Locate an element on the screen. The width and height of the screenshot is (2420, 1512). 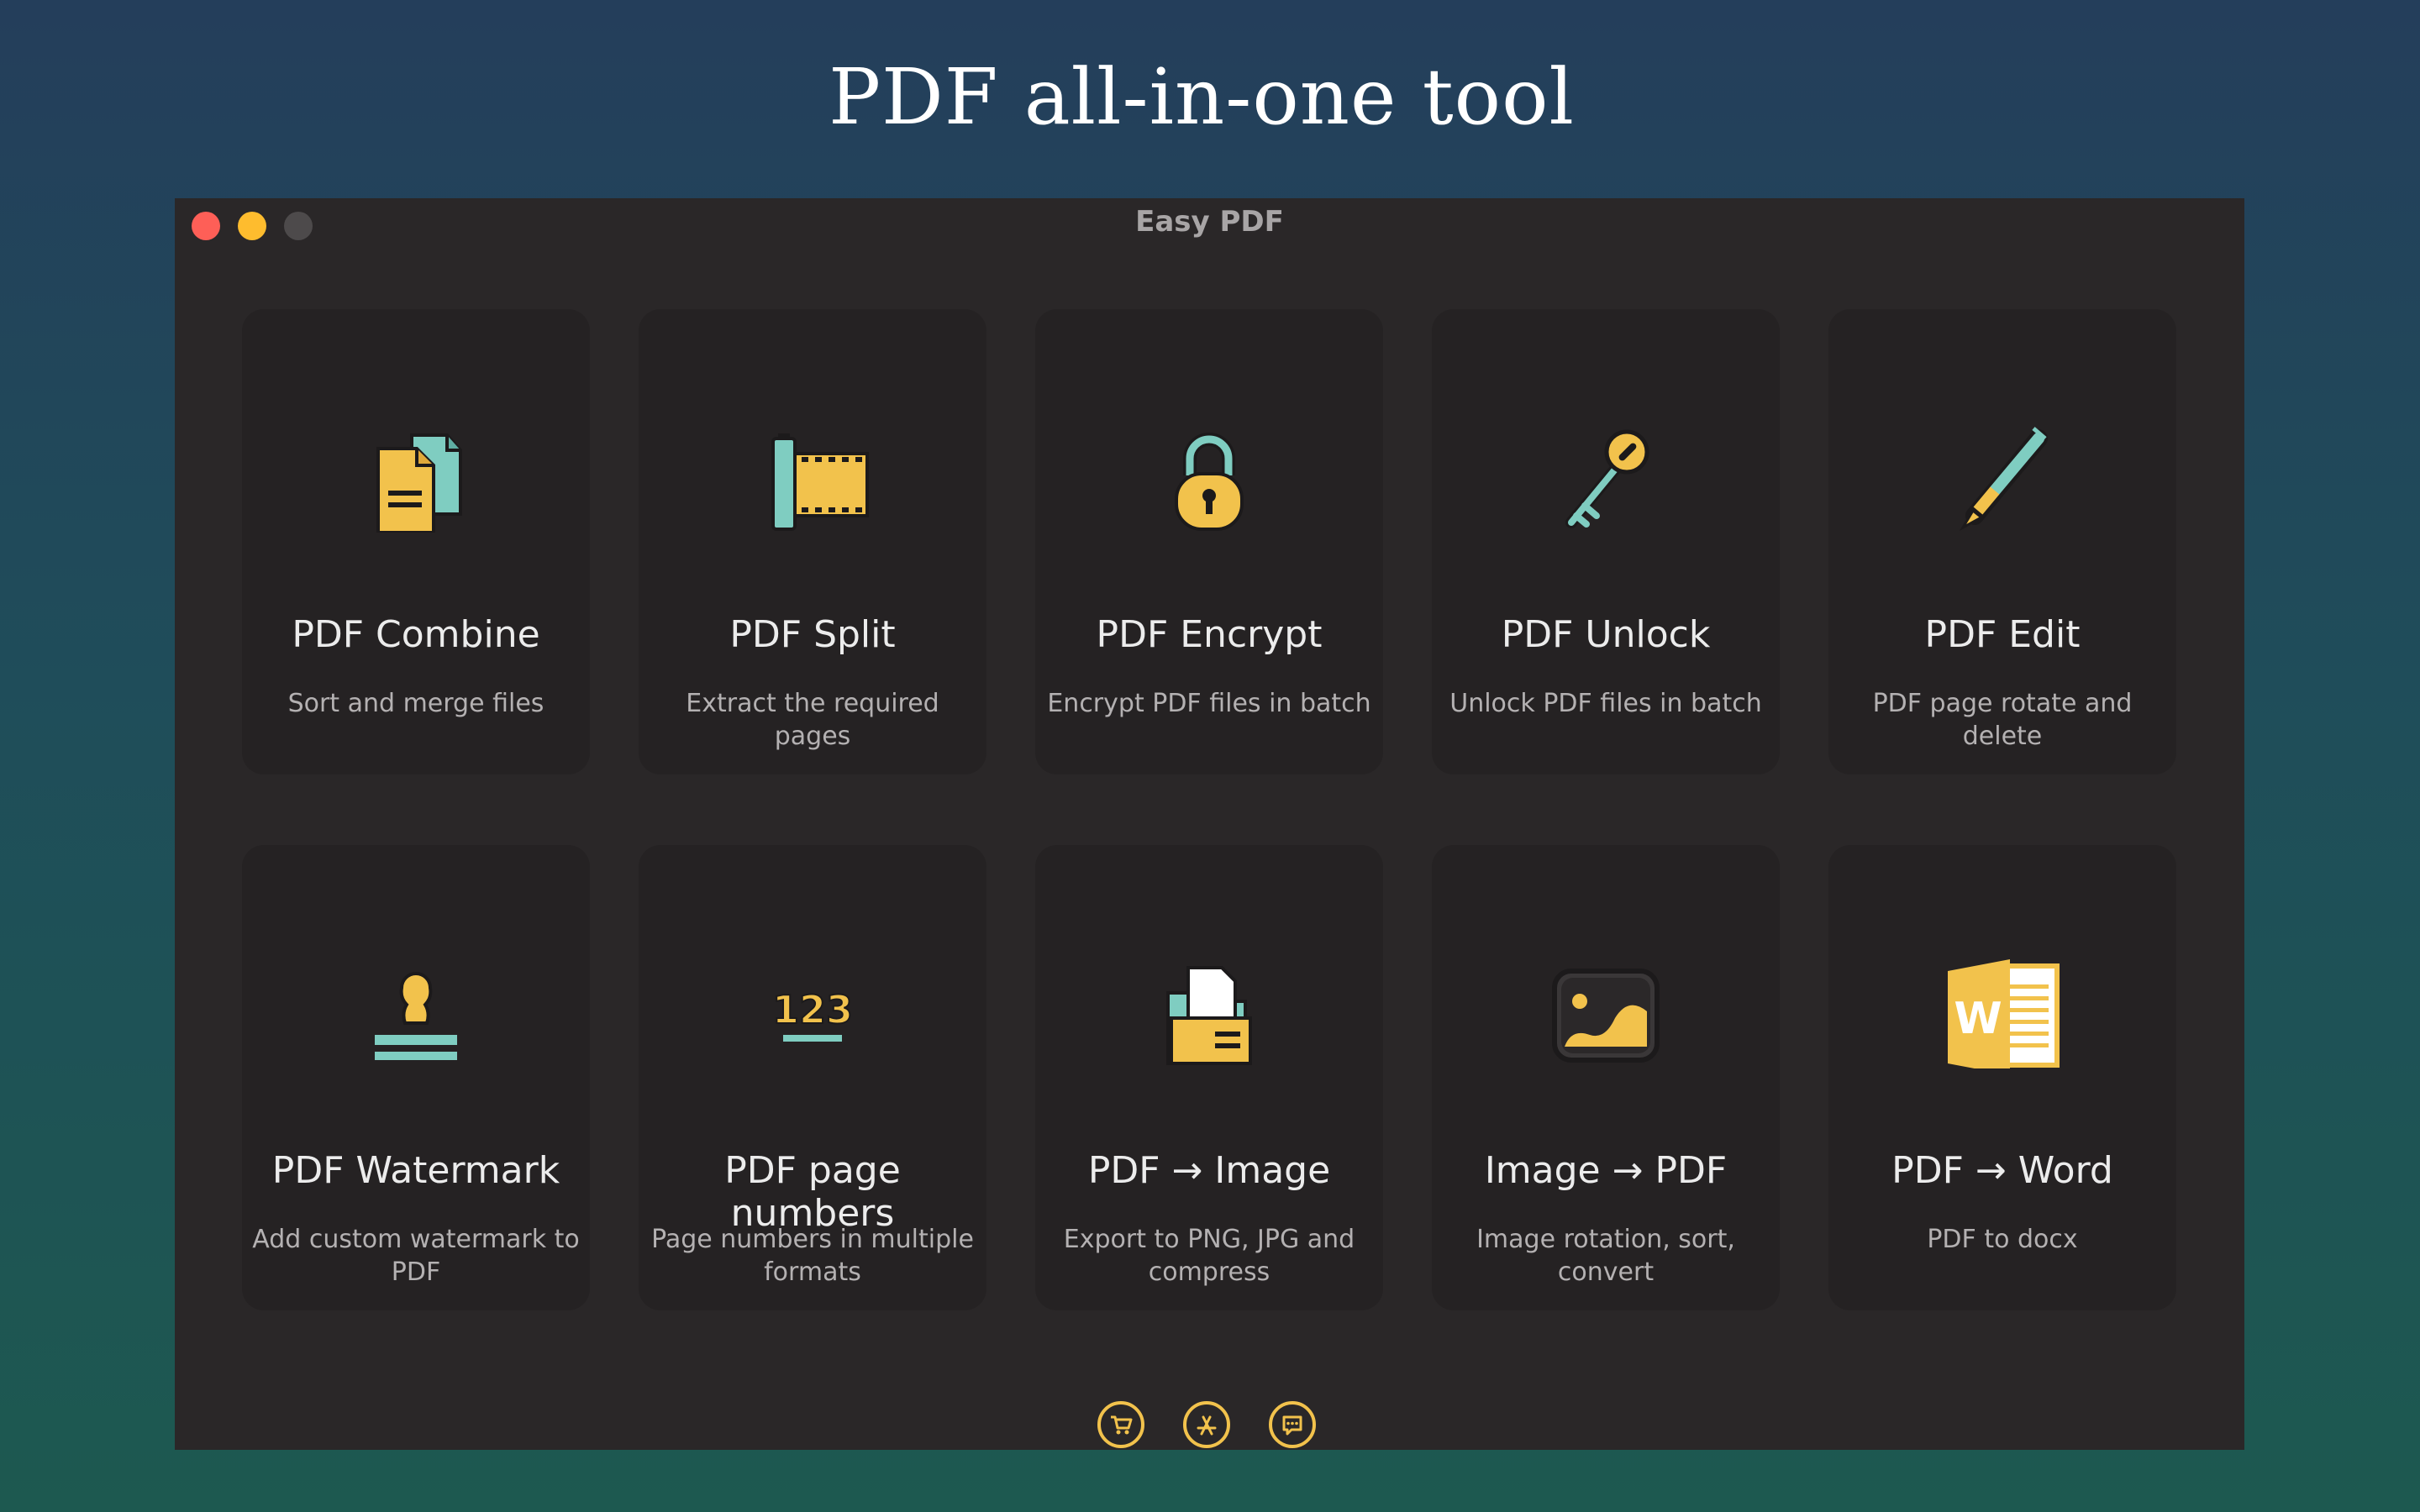
window-title: Easy PDF is located at coordinates (1209, 222).